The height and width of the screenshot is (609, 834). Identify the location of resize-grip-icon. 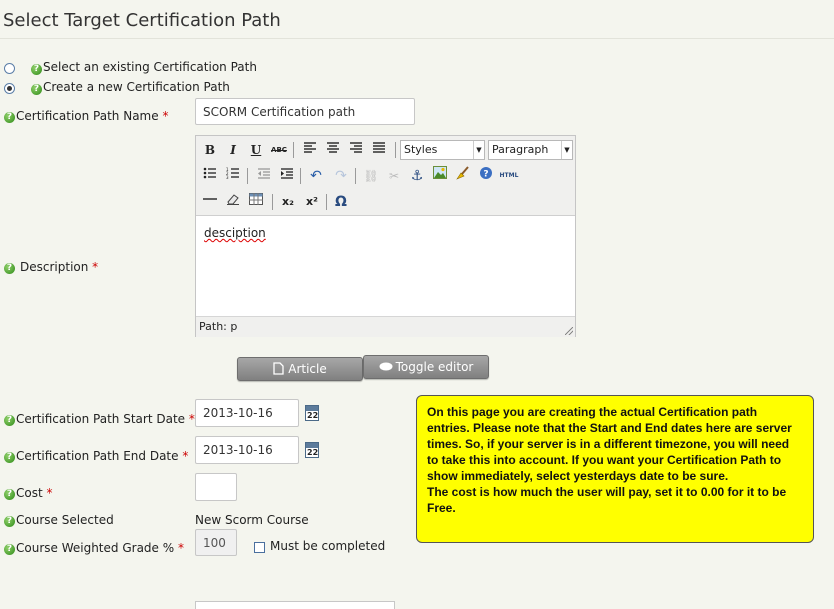
(569, 331).